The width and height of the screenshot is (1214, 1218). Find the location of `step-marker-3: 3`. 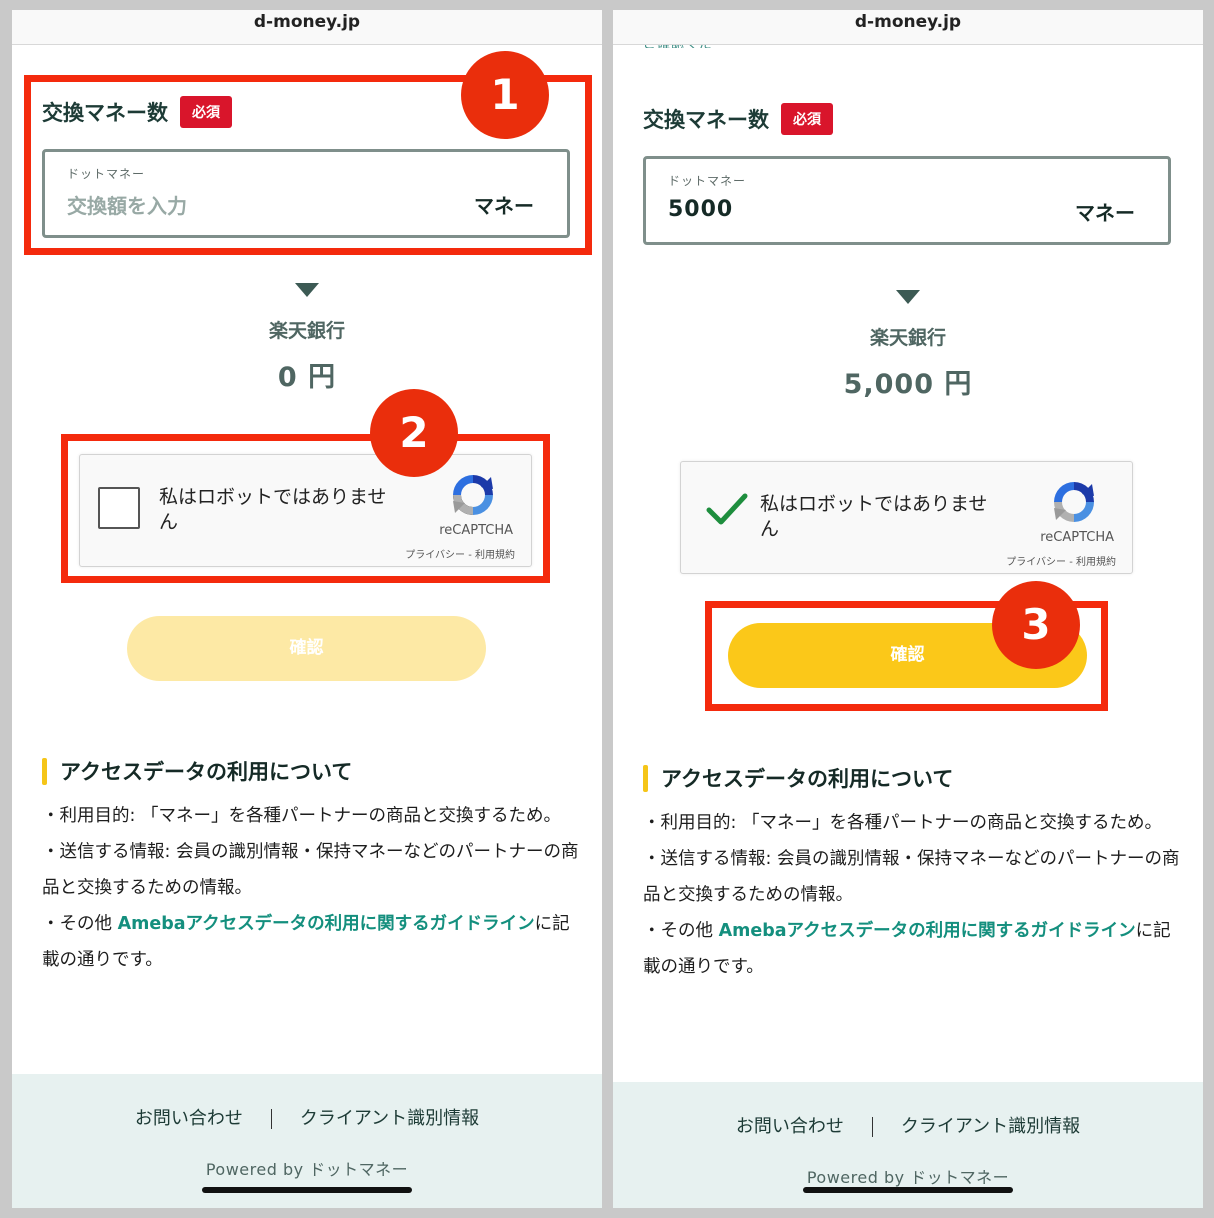

step-marker-3: 3 is located at coordinates (1036, 625).